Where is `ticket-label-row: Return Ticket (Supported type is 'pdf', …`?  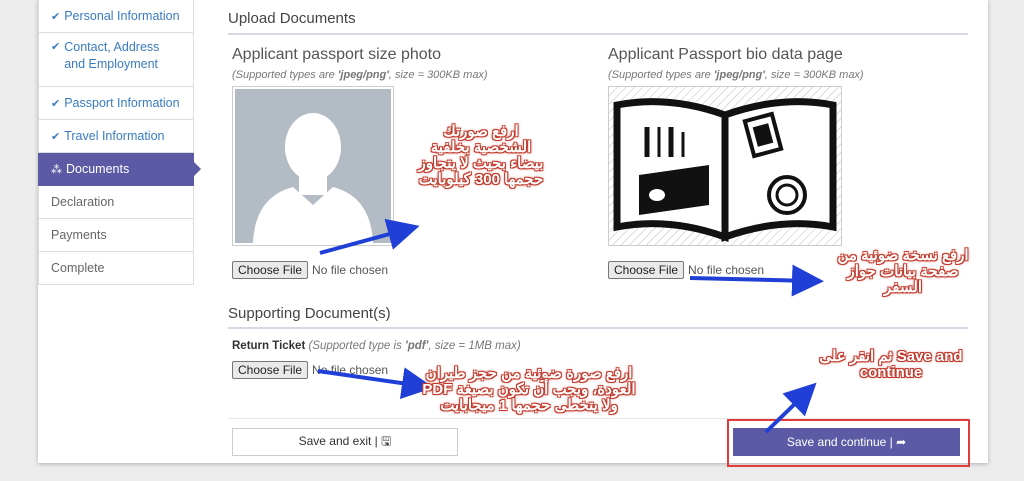
ticket-label-row: Return Ticket (Supported type is 'pdf', … is located at coordinates (376, 346).